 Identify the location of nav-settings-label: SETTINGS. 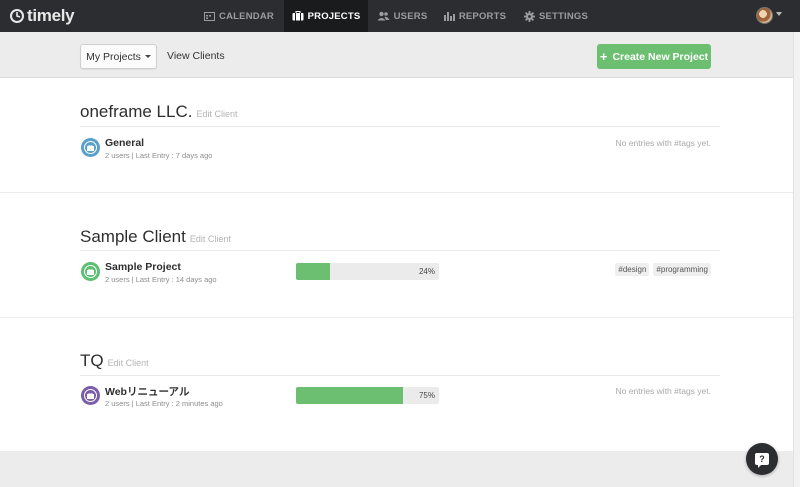
(563, 16).